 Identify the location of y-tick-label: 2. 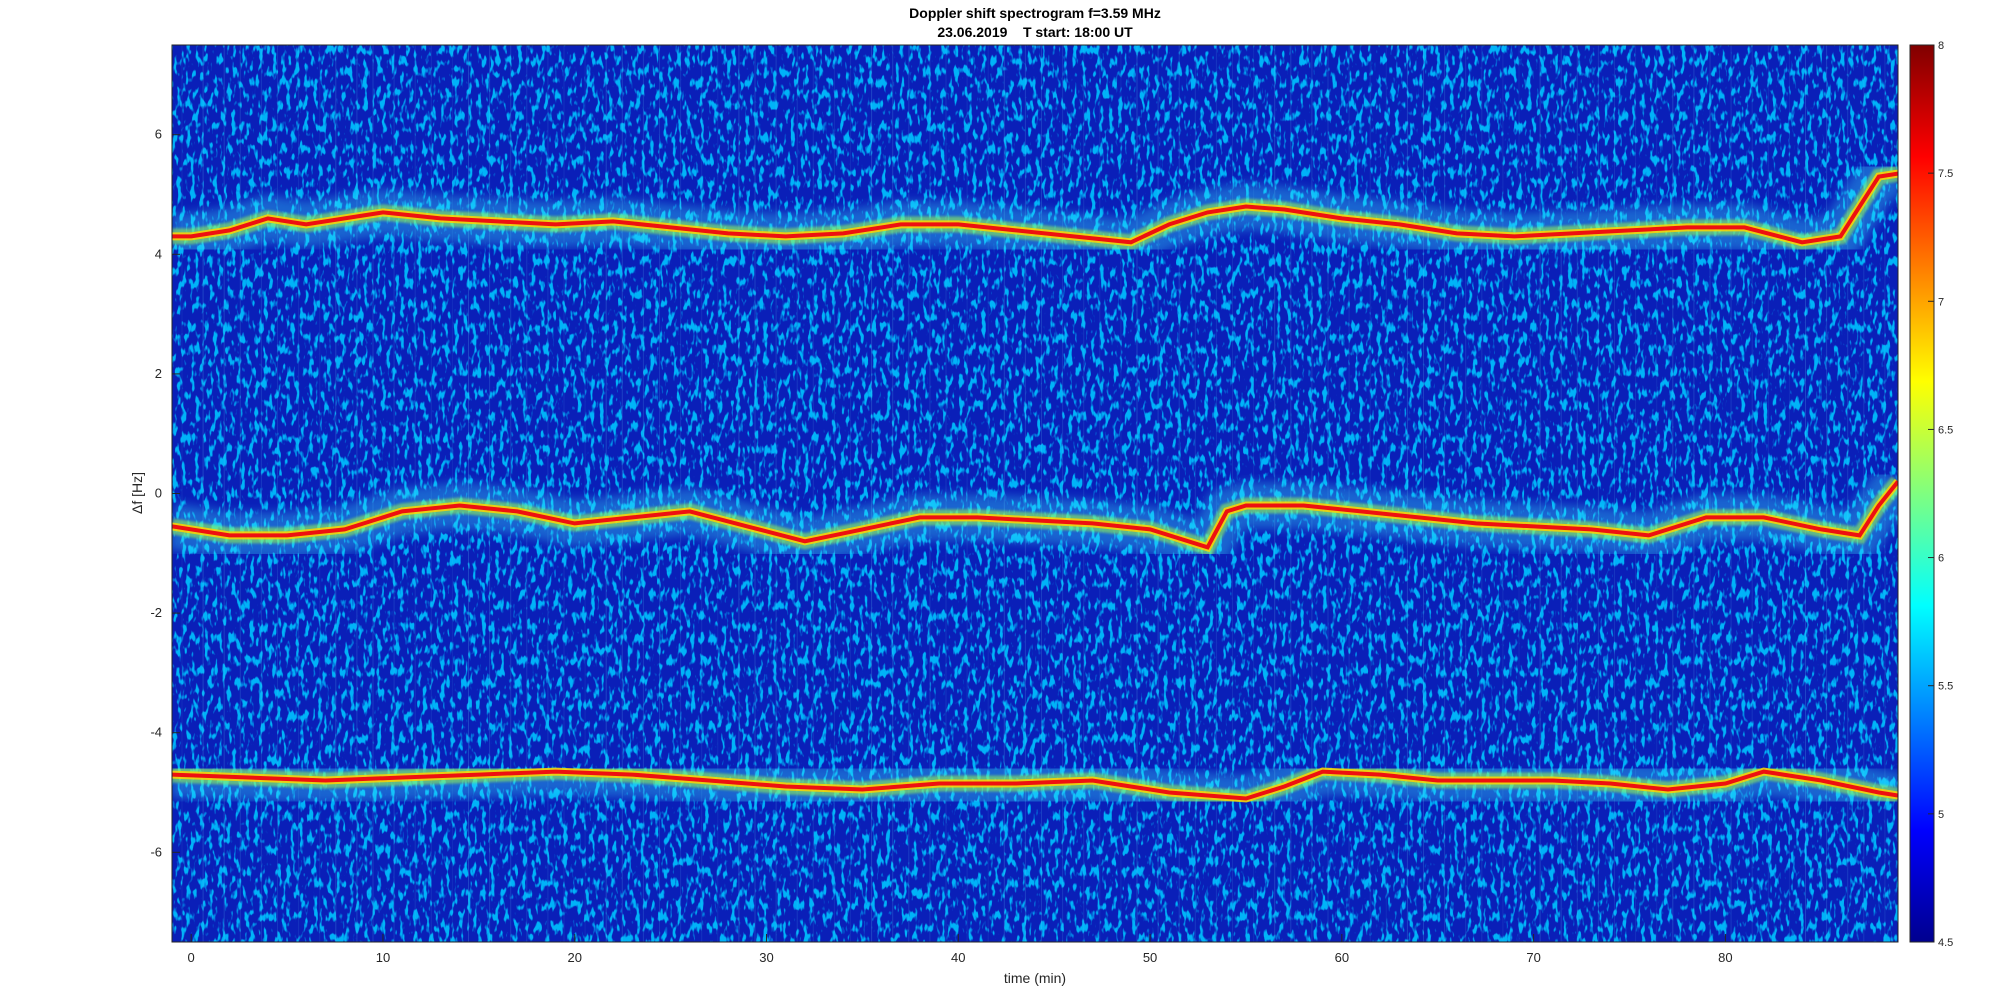
(158, 373).